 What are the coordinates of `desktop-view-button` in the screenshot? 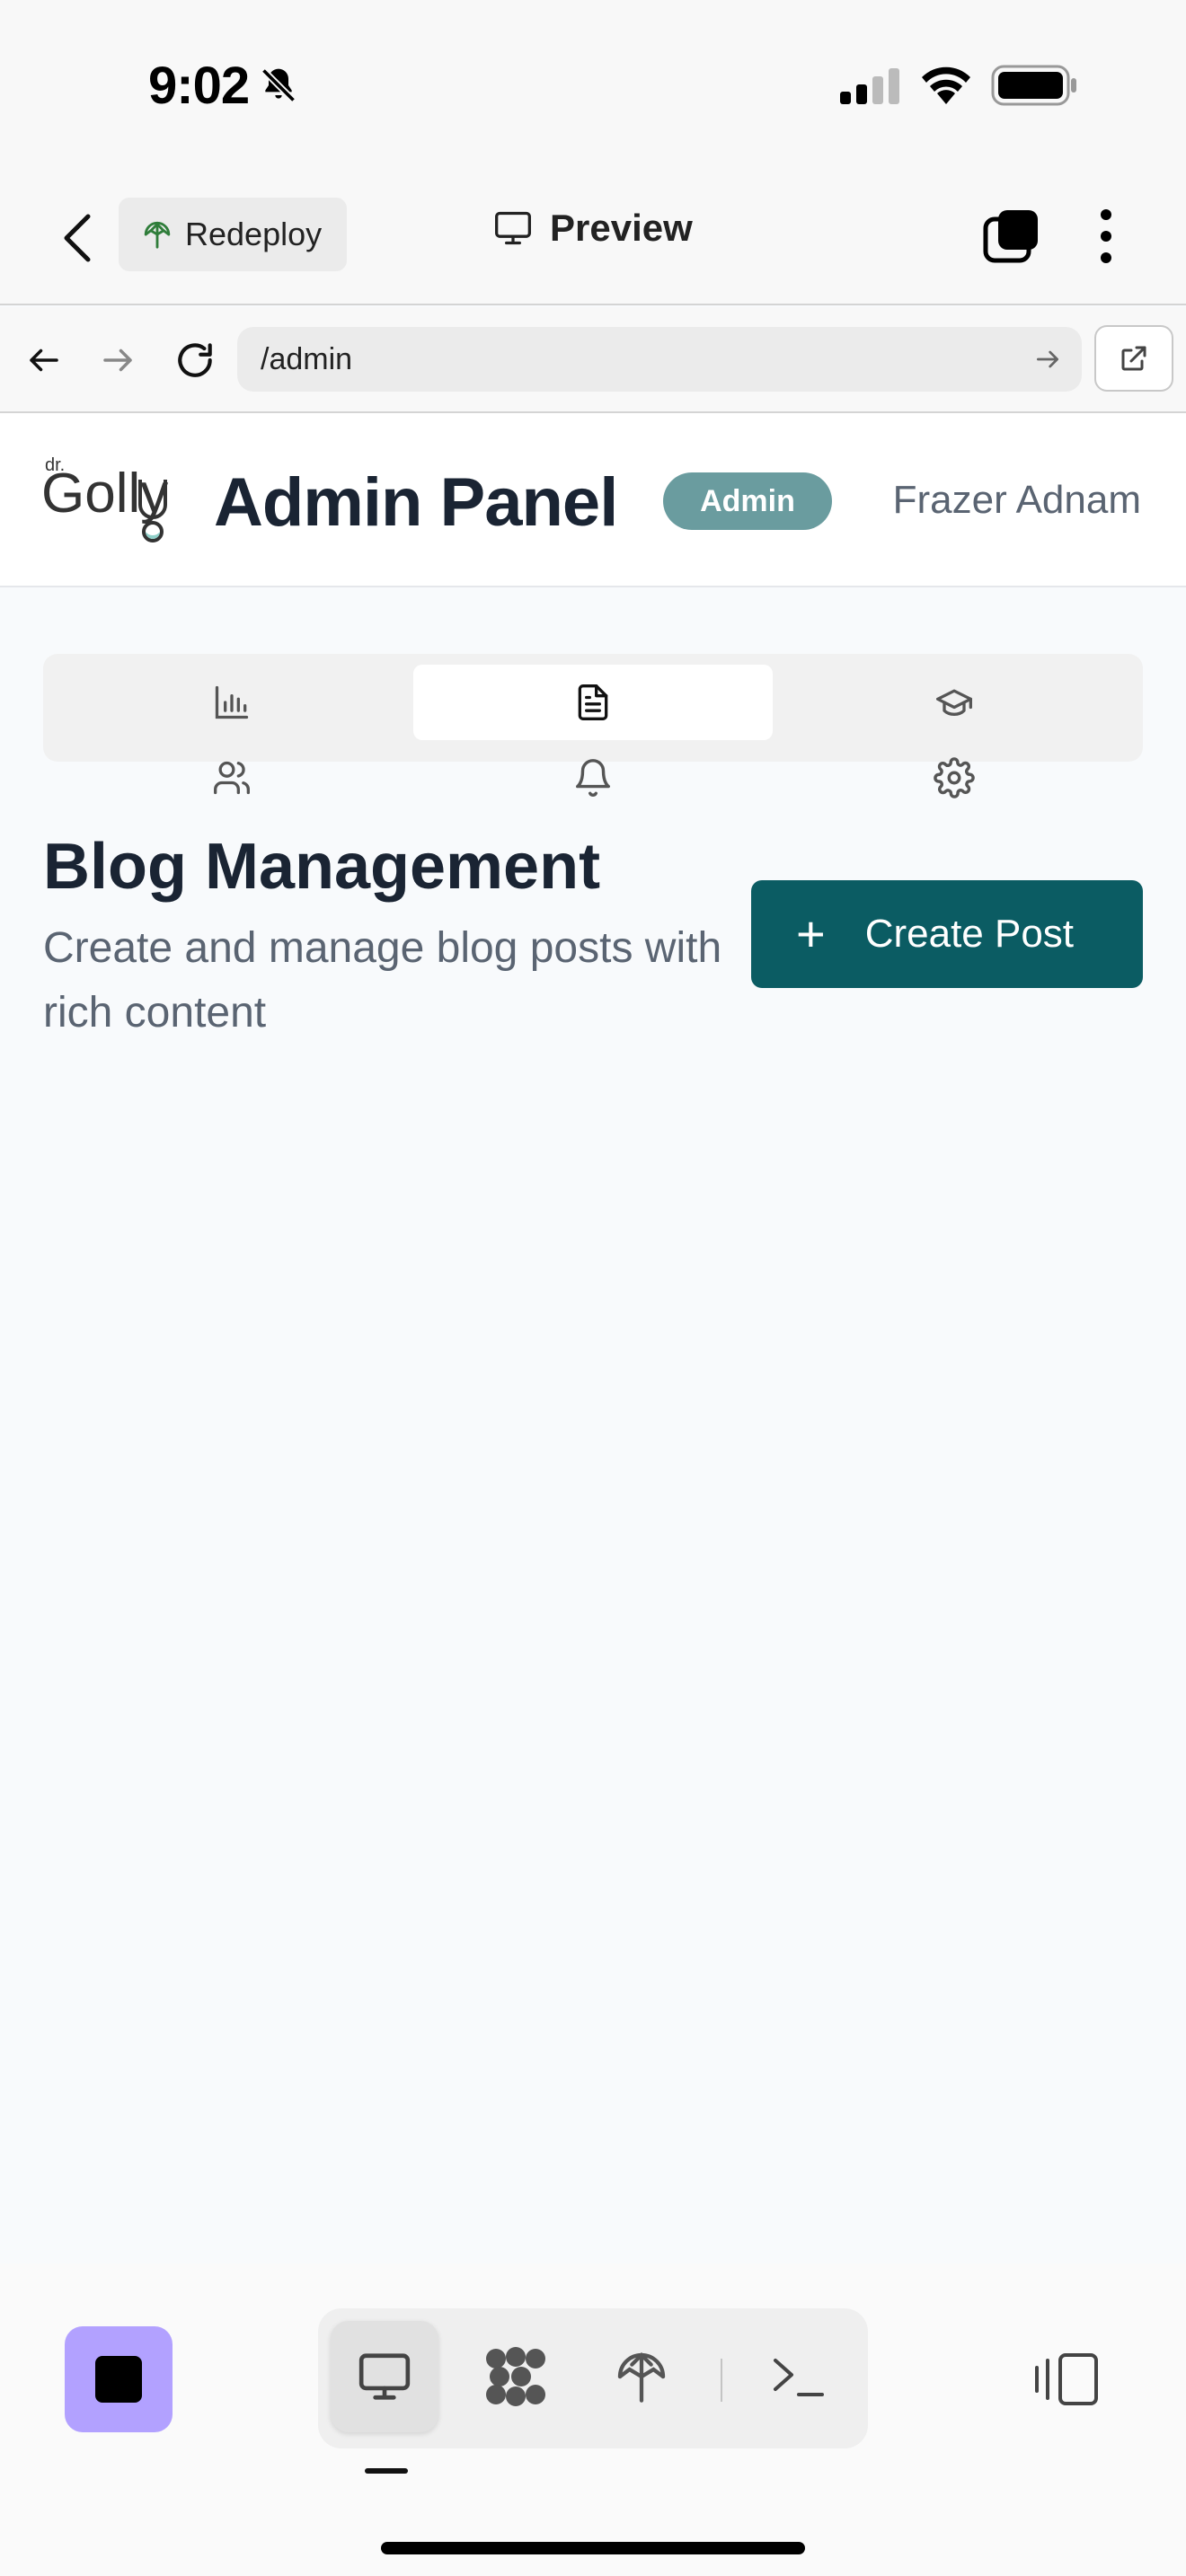 It's located at (384, 2376).